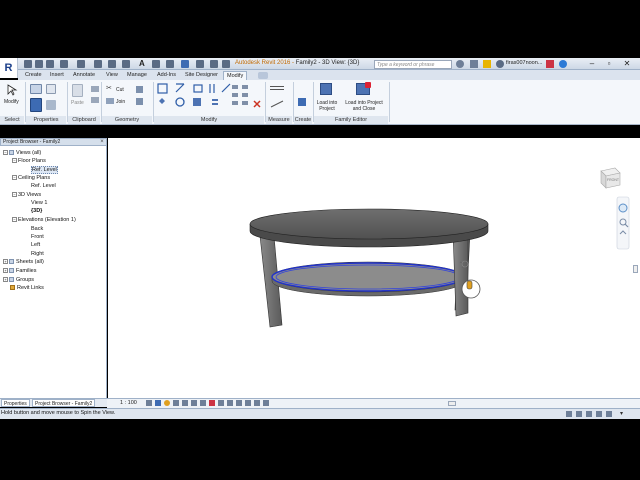  What do you see at coordinates (26, 195) in the screenshot?
I see `tree-3d-views: −3D Views` at bounding box center [26, 195].